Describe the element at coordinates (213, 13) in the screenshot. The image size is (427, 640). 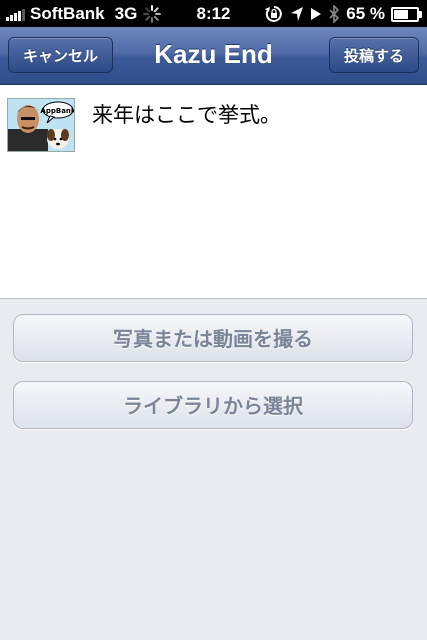
I see `status-bar: SoftBank 3G 8:12 65 %` at that location.